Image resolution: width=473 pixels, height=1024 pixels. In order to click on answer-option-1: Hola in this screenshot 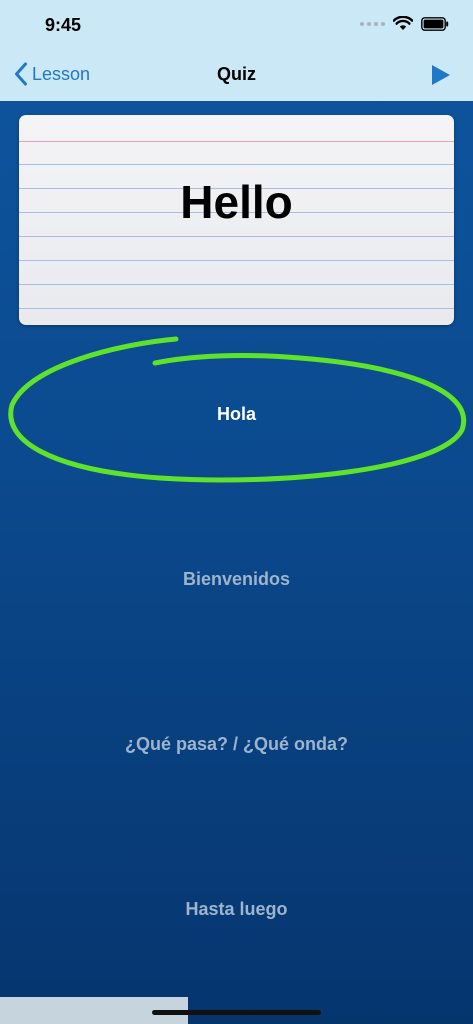, I will do `click(236, 414)`.